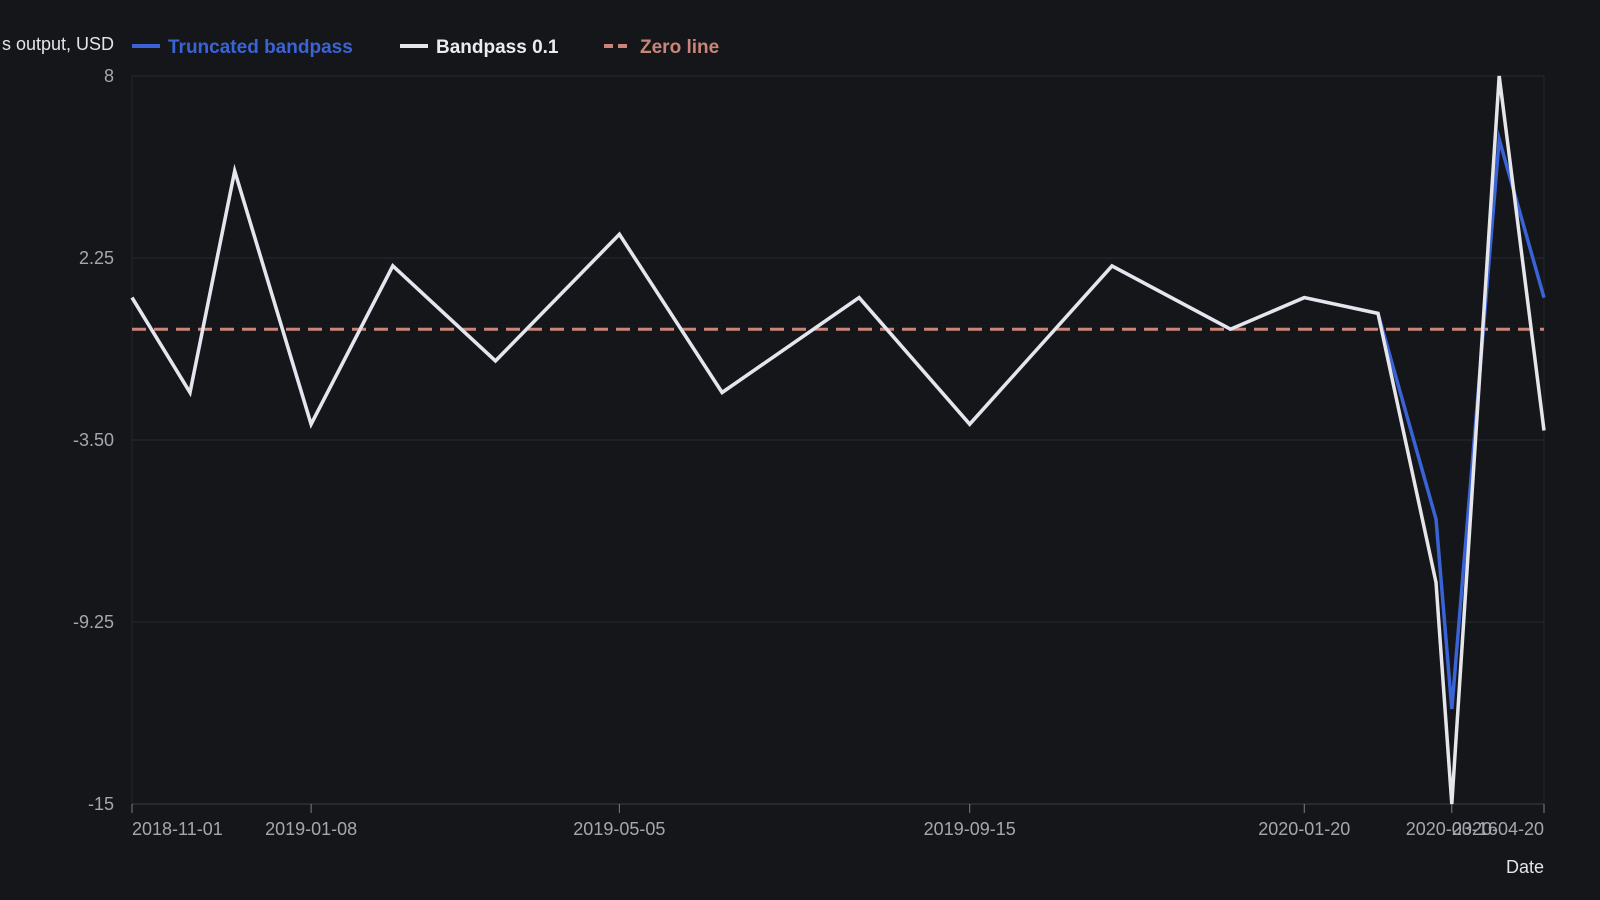 The height and width of the screenshot is (900, 1600). I want to click on x-axis-label: Date, so click(1525, 867).